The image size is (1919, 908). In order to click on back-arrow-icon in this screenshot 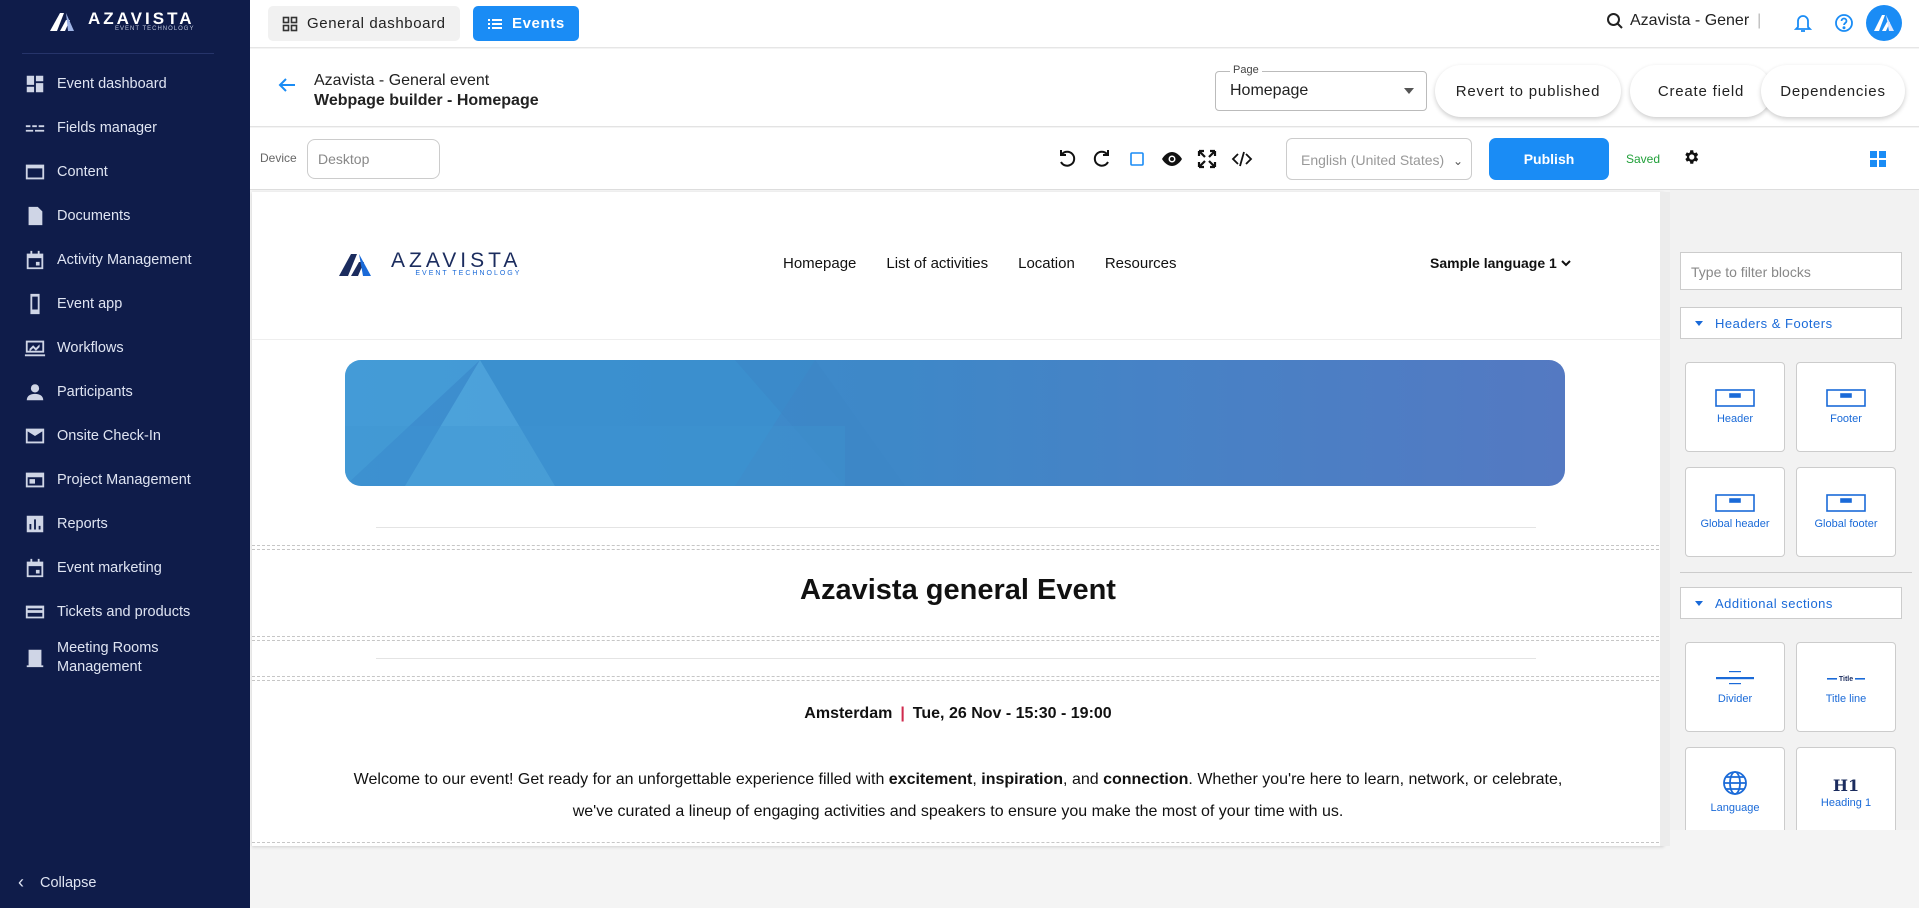, I will do `click(287, 85)`.